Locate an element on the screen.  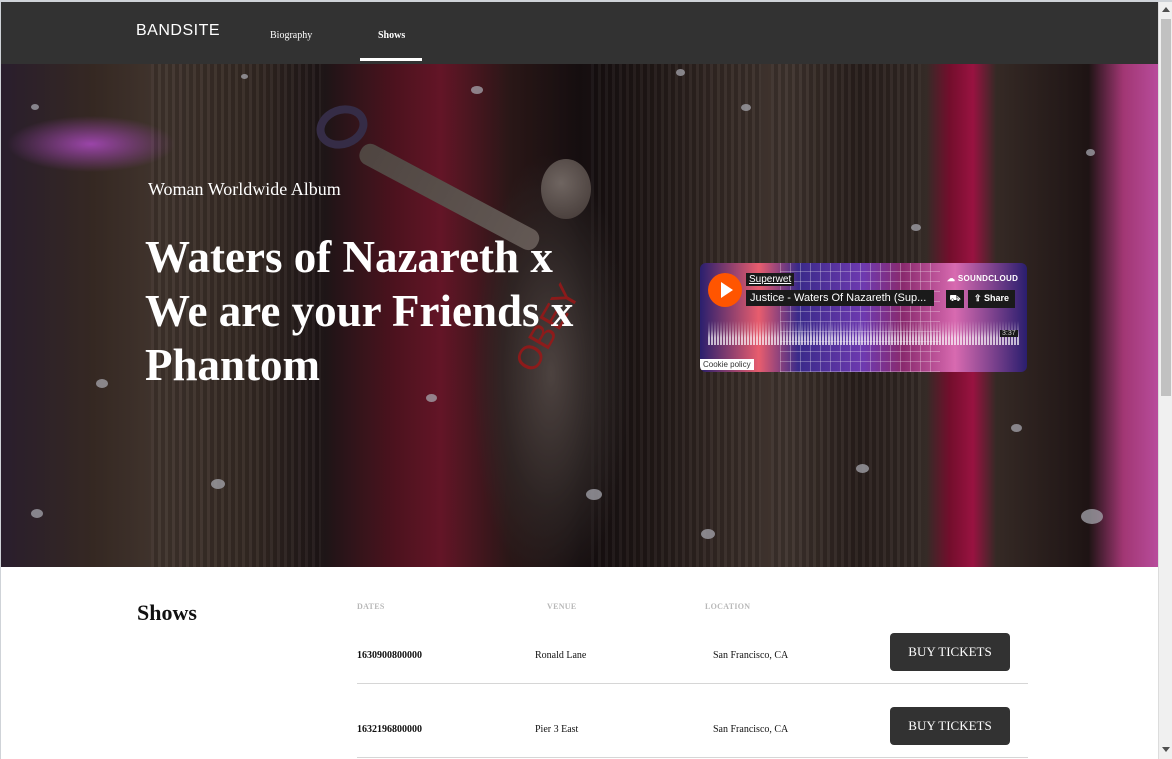
site-header: BANDSITE Biography Shows is located at coordinates (579, 33).